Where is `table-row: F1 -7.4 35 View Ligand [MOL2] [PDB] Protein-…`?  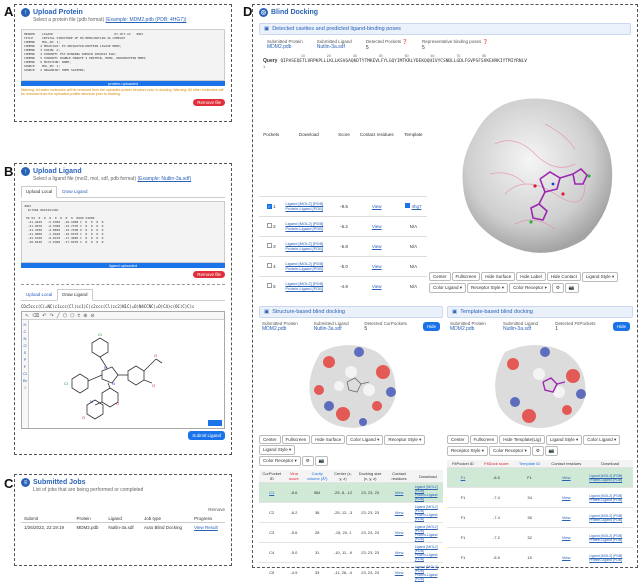
table-row: F1 -7.4 35 View Ligand [MOL2] [PDB] Protein-… is located at coordinates (540, 517).